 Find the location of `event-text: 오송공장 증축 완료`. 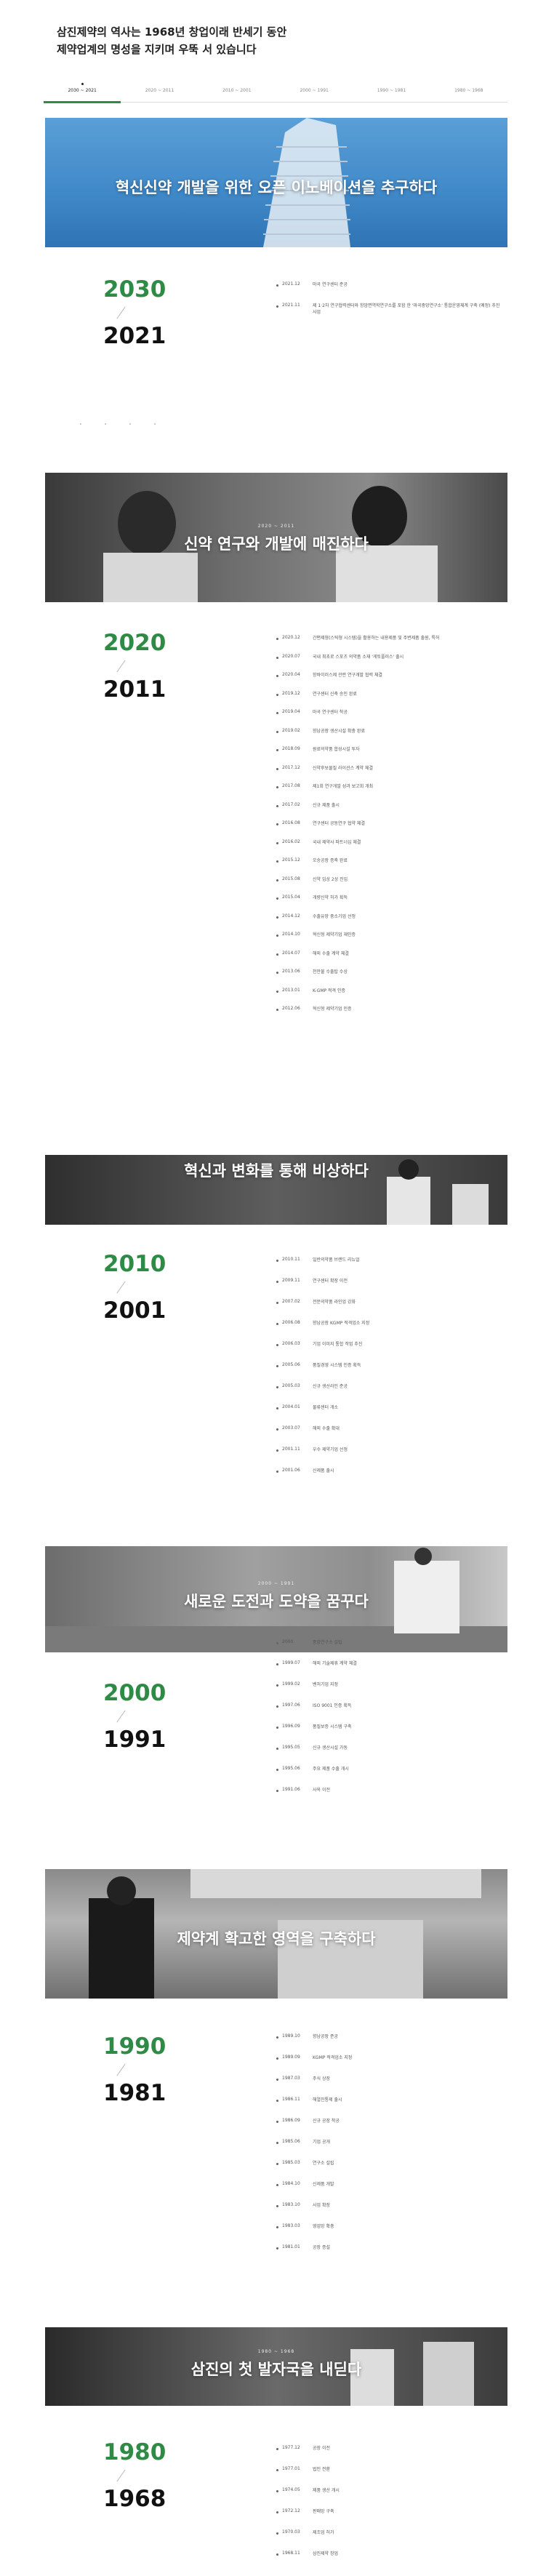

event-text: 오송공장 증축 완료 is located at coordinates (330, 860).